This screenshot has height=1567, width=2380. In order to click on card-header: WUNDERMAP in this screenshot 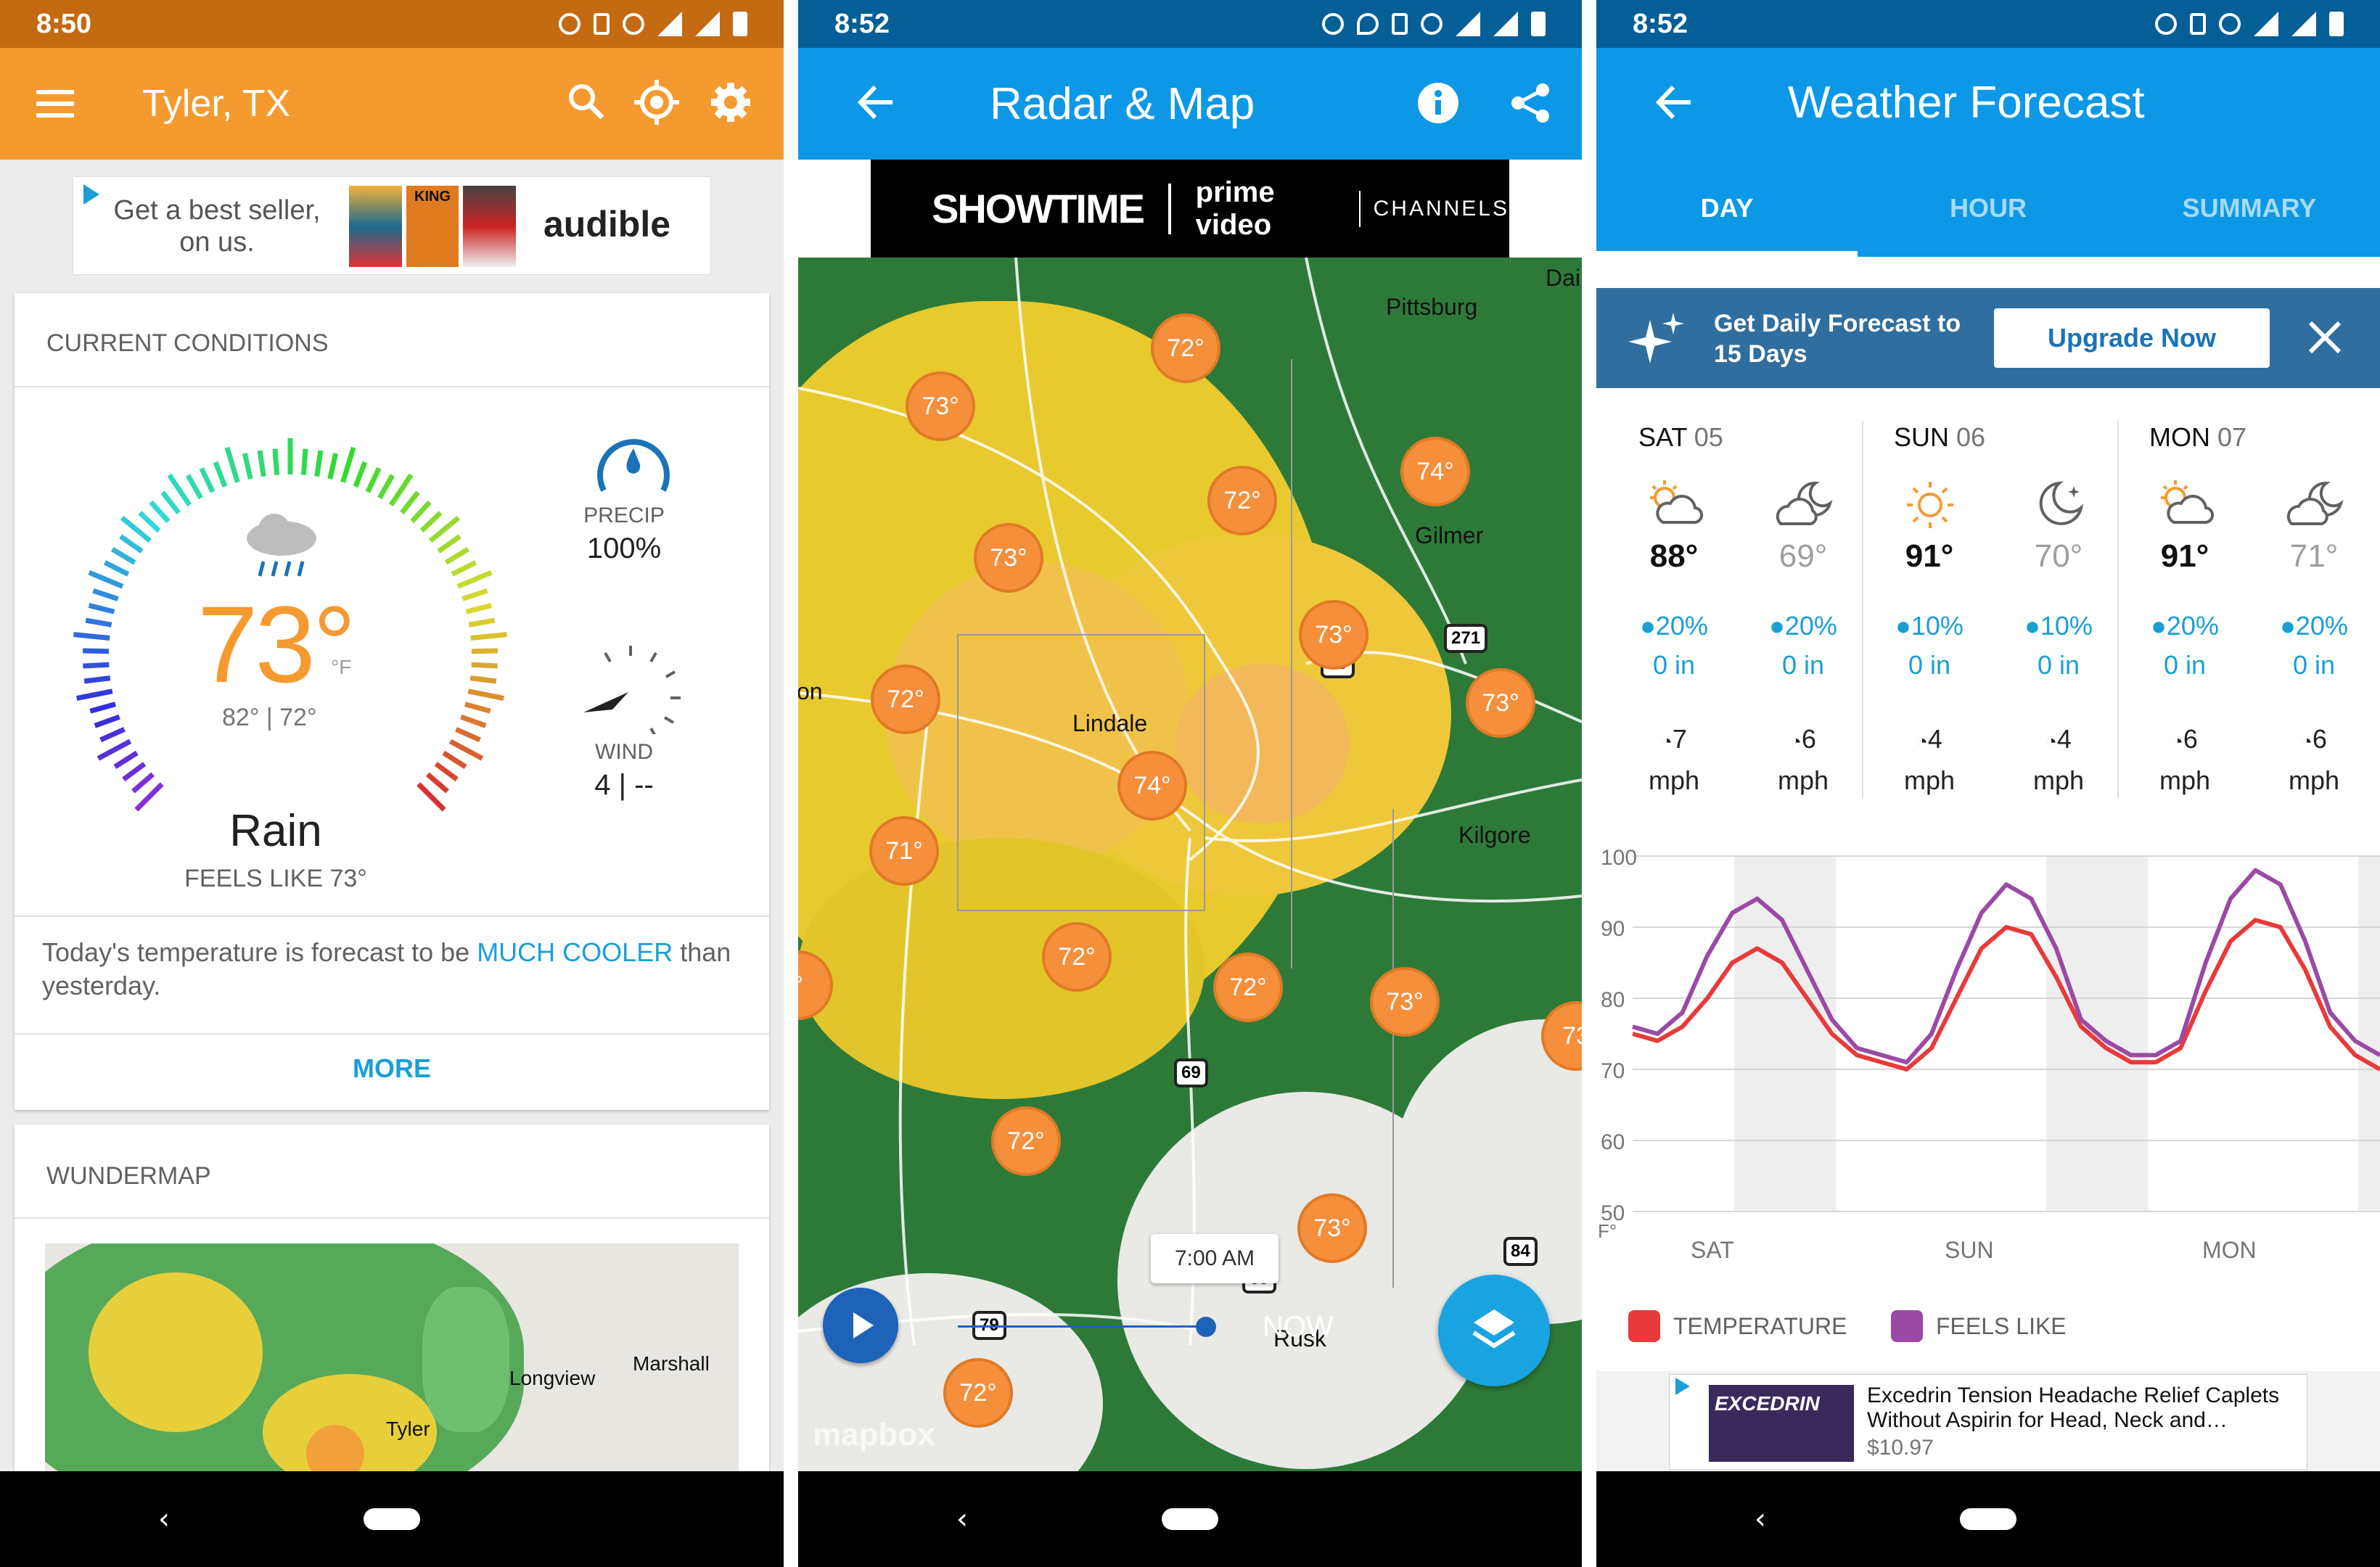, I will do `click(128, 1176)`.